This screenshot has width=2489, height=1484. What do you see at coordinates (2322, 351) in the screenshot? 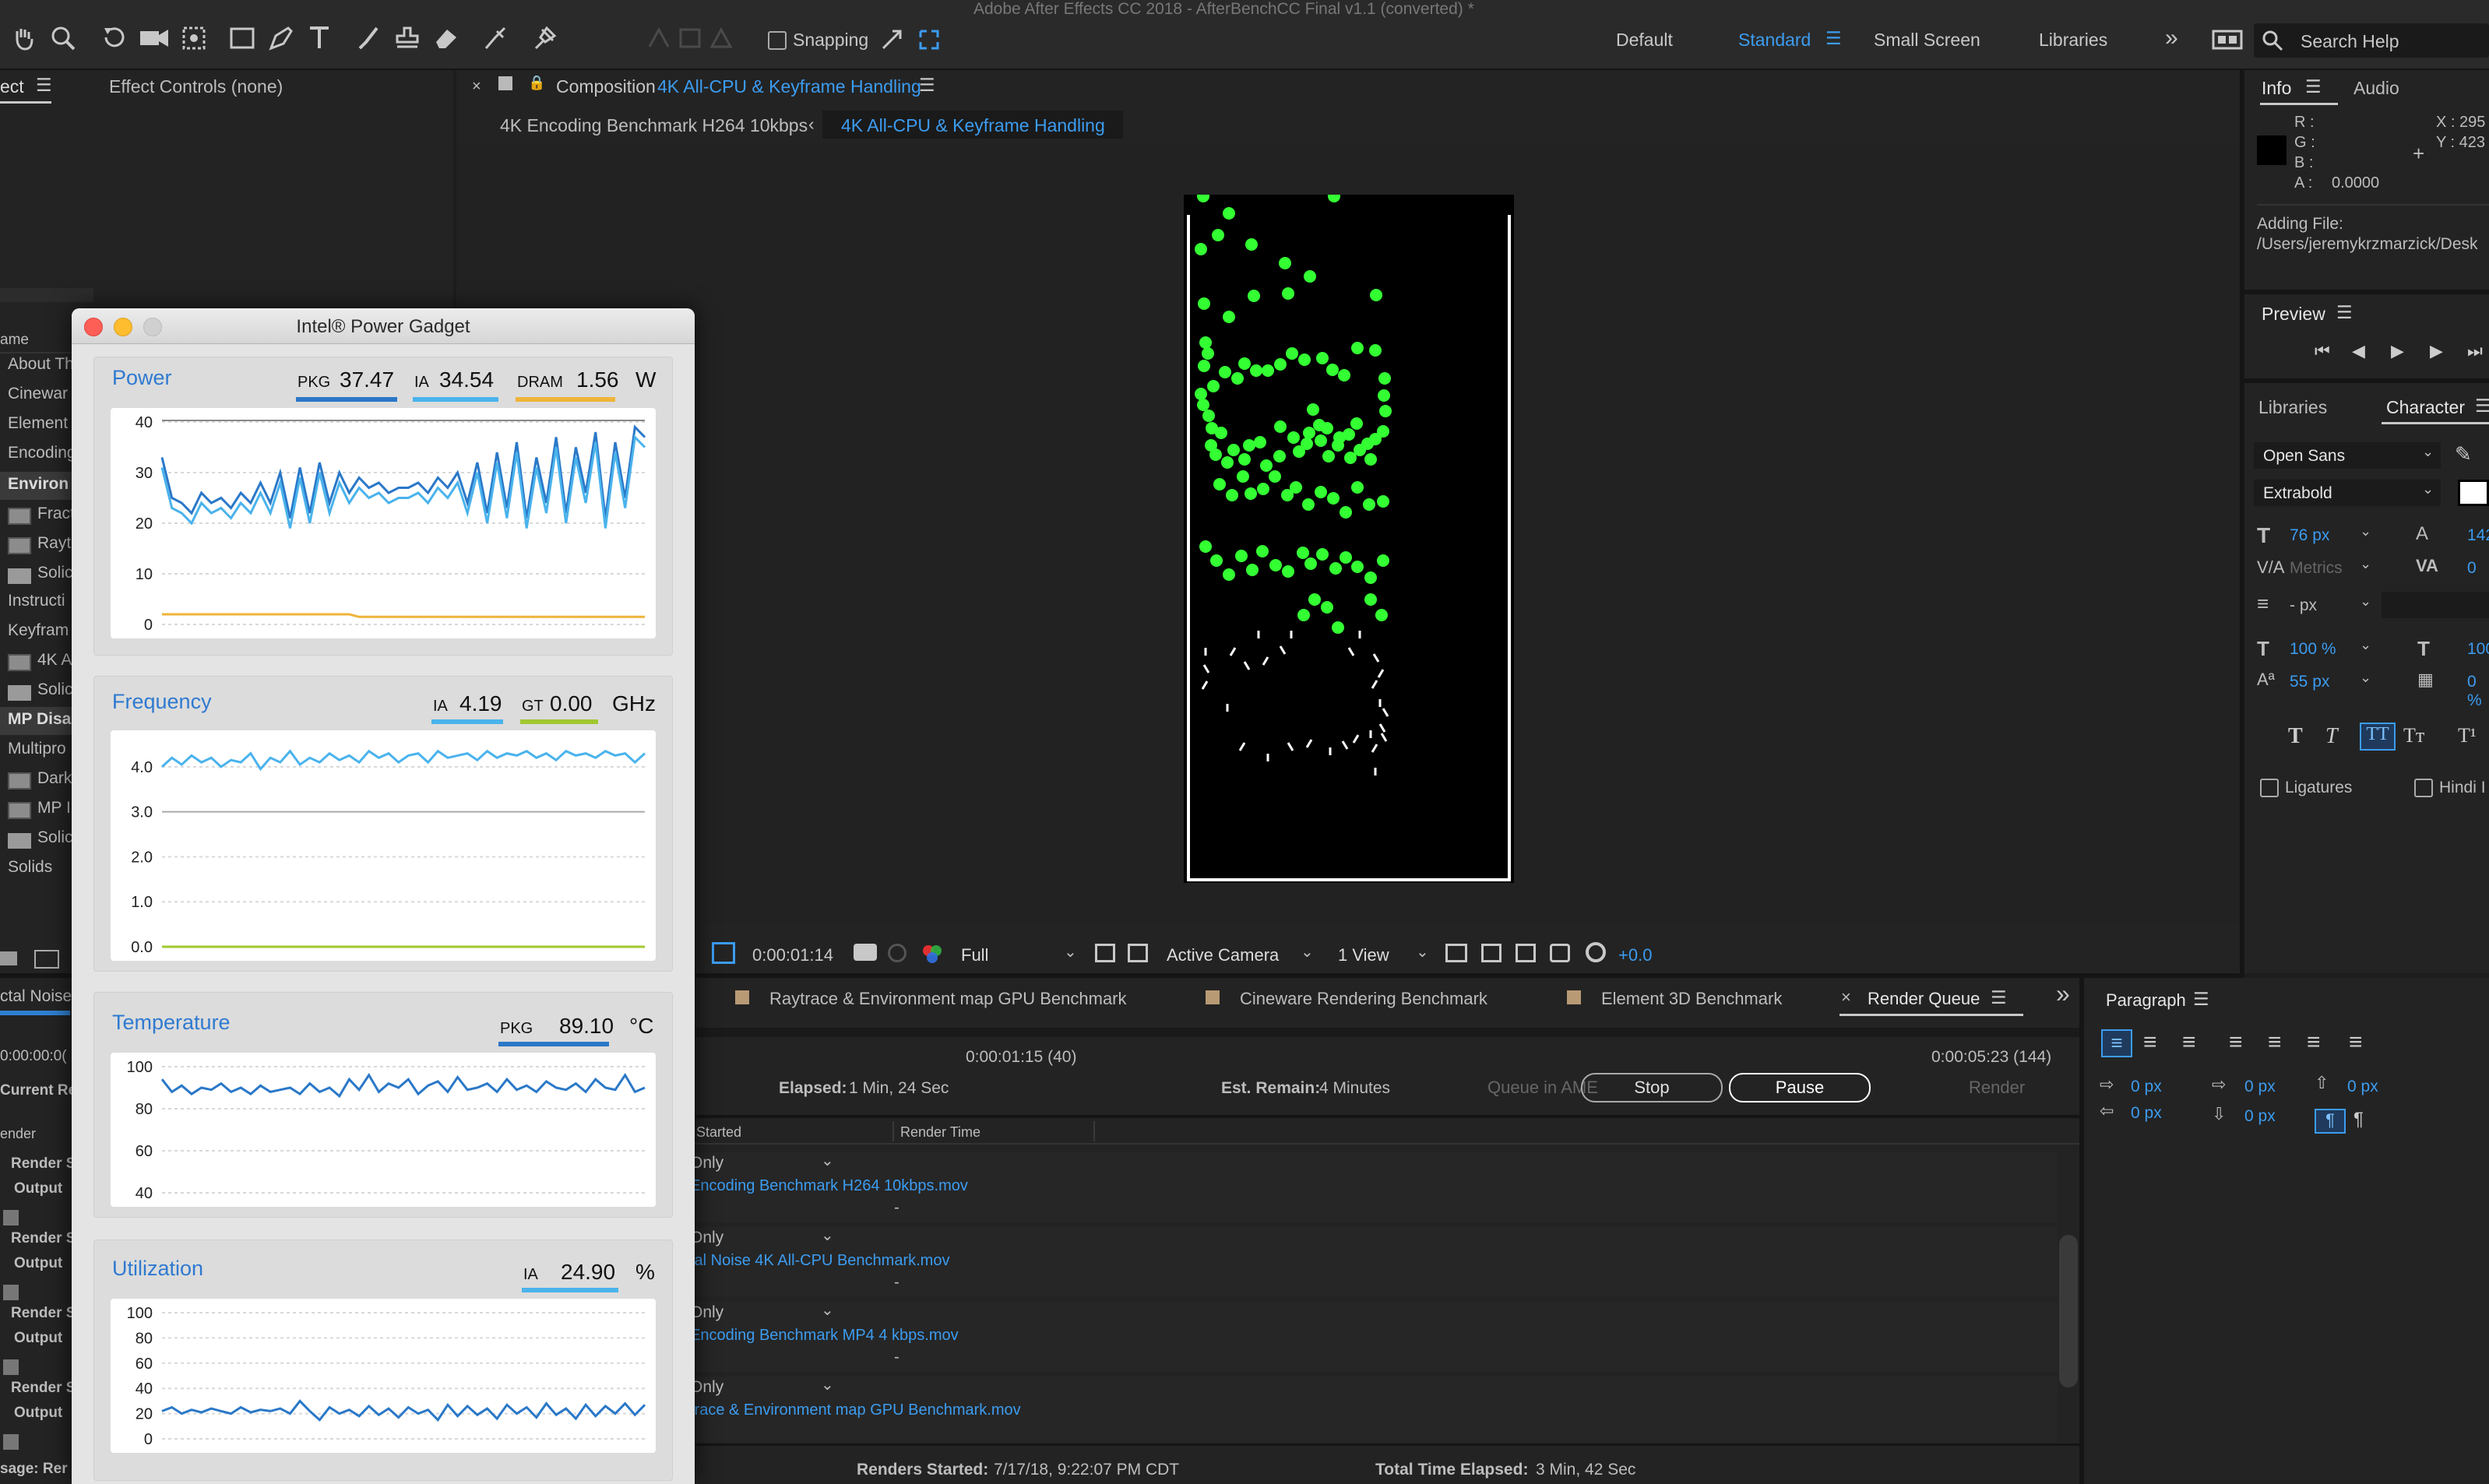
I see `first-frame-icon: ⏮` at bounding box center [2322, 351].